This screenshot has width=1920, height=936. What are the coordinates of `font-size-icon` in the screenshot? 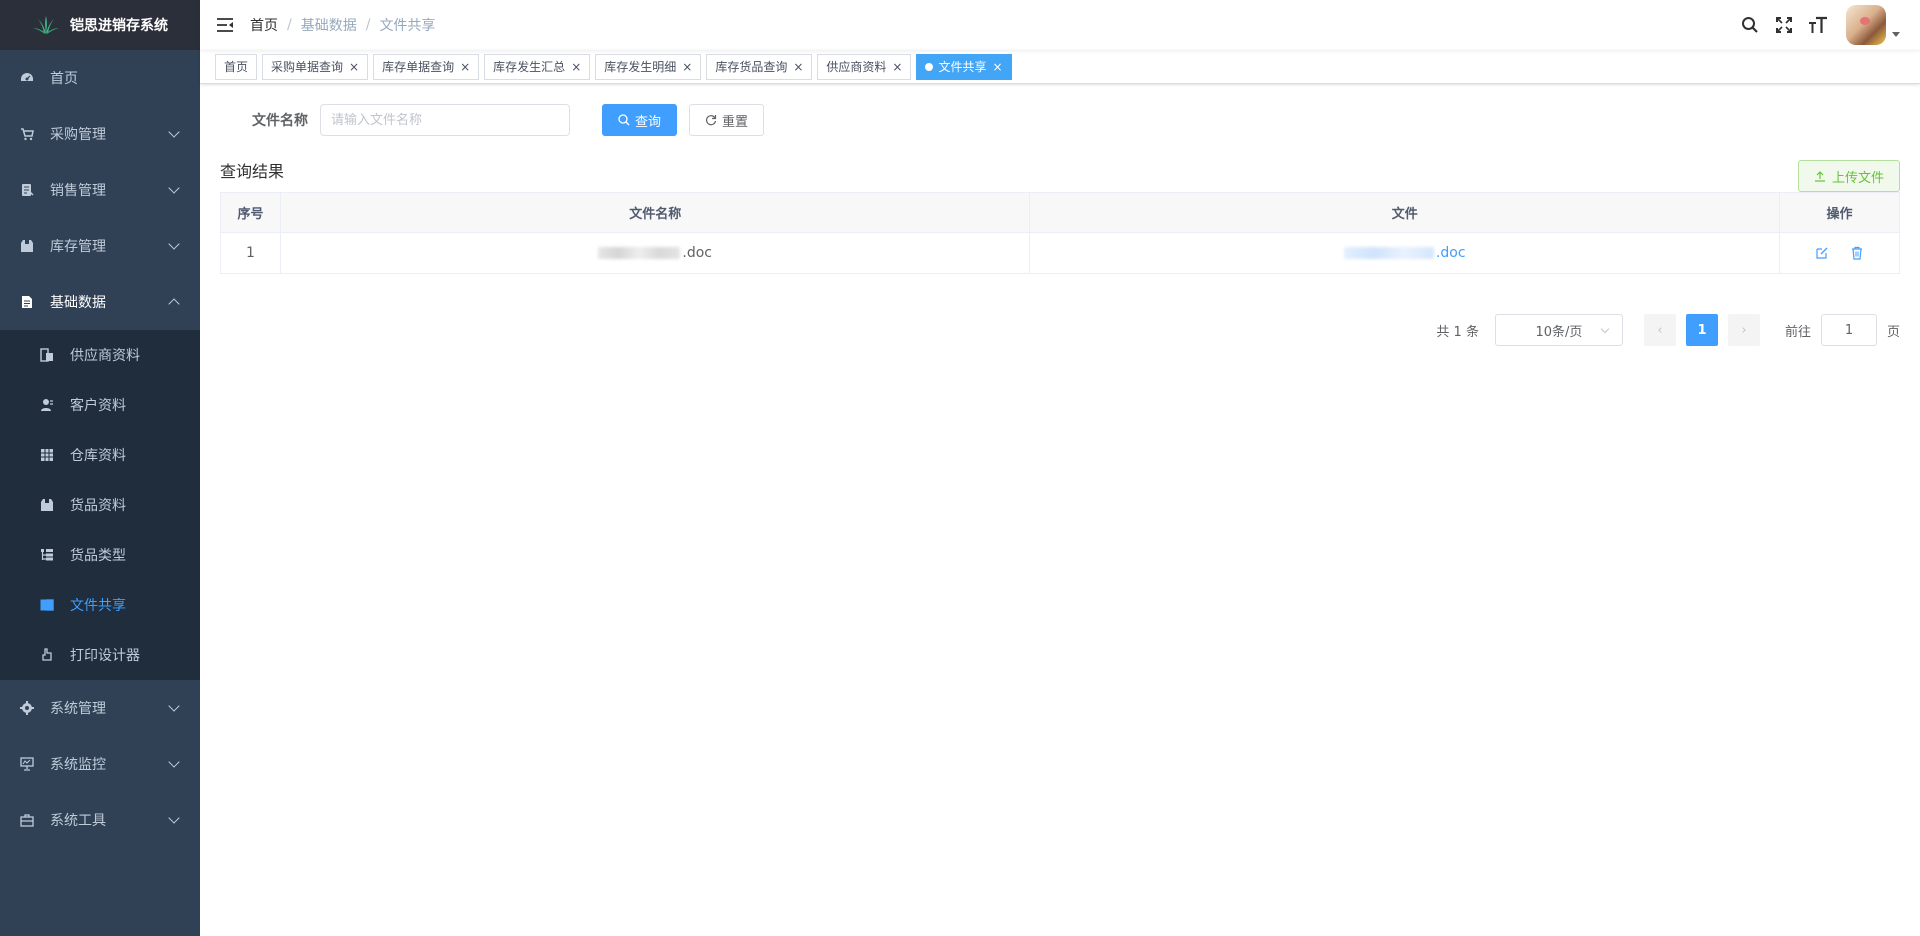 It's located at (1818, 25).